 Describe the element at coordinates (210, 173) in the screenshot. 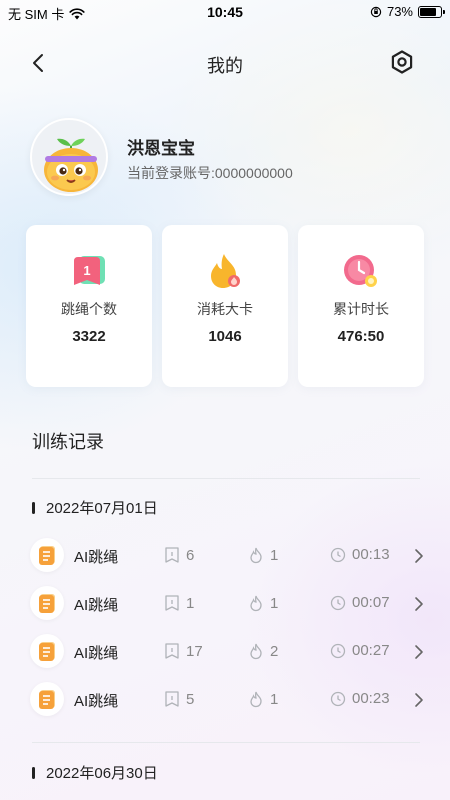

I see `user-account: 当前登录账号:0000000000` at that location.